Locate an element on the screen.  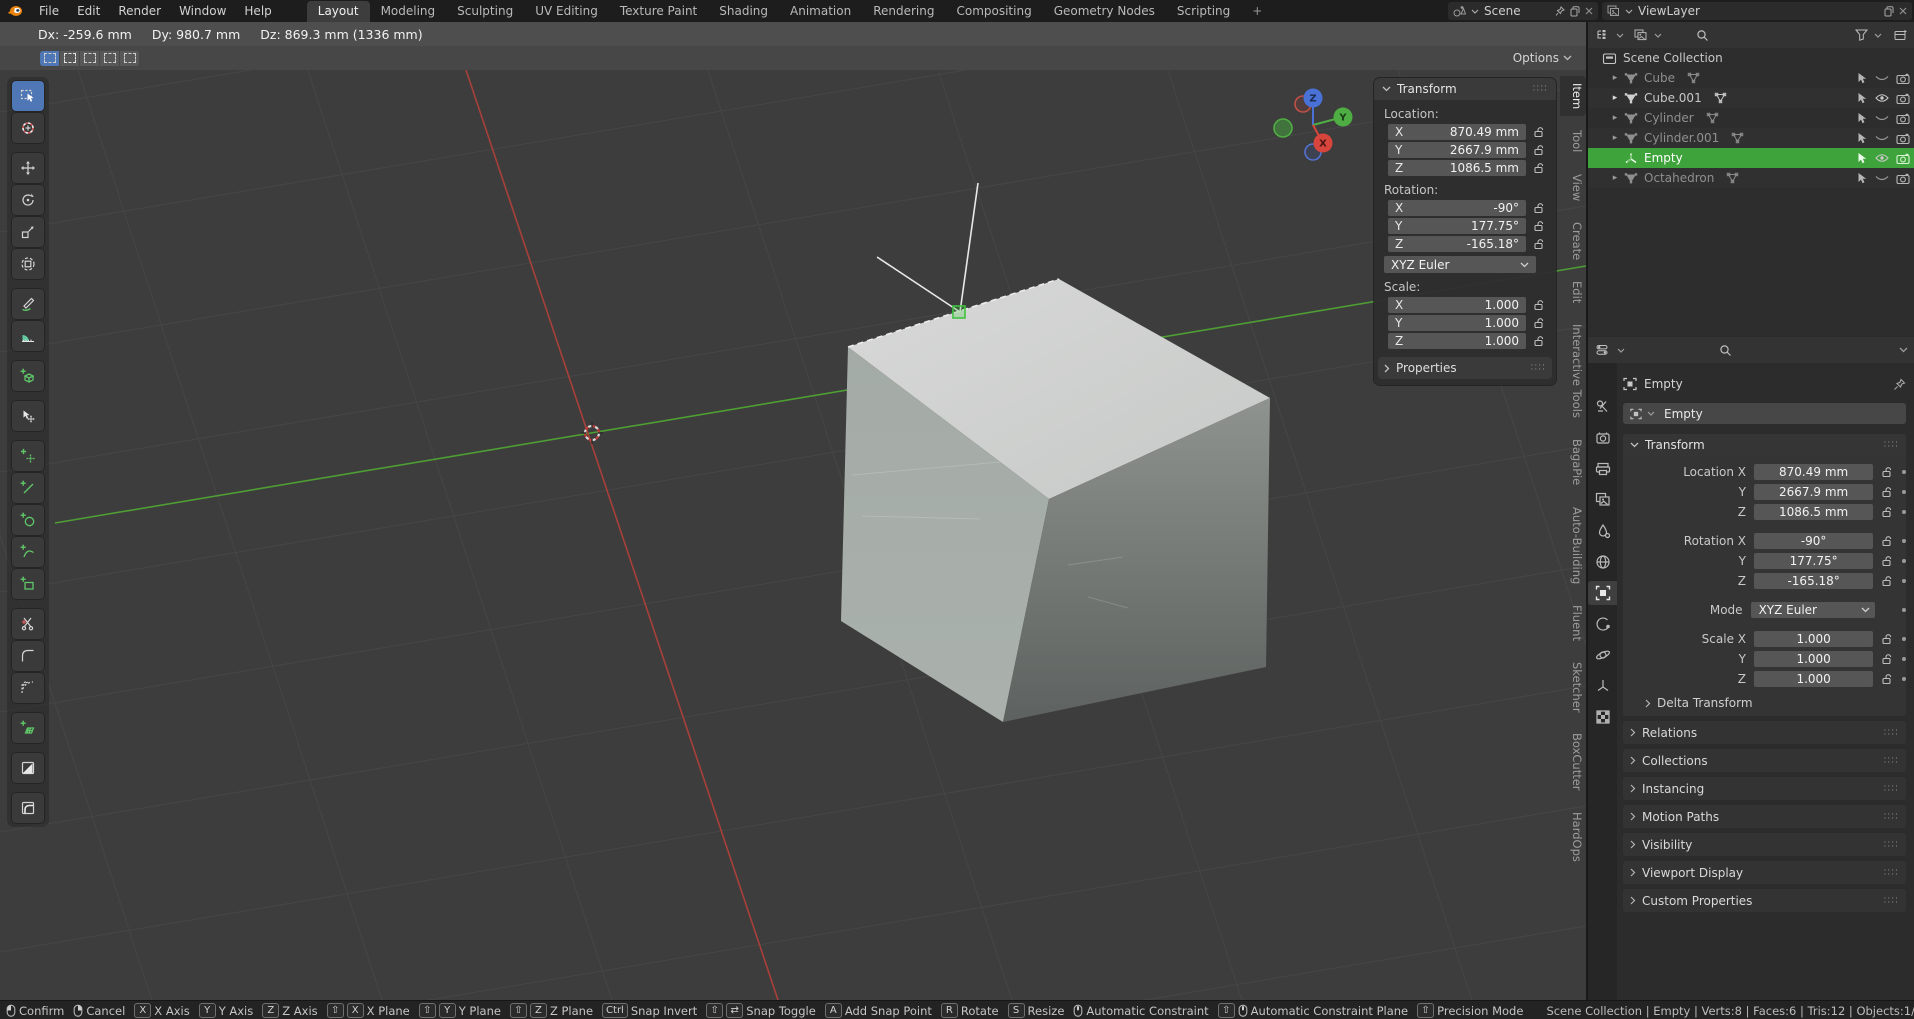
properties-tab-scene is located at coordinates (1602, 531).